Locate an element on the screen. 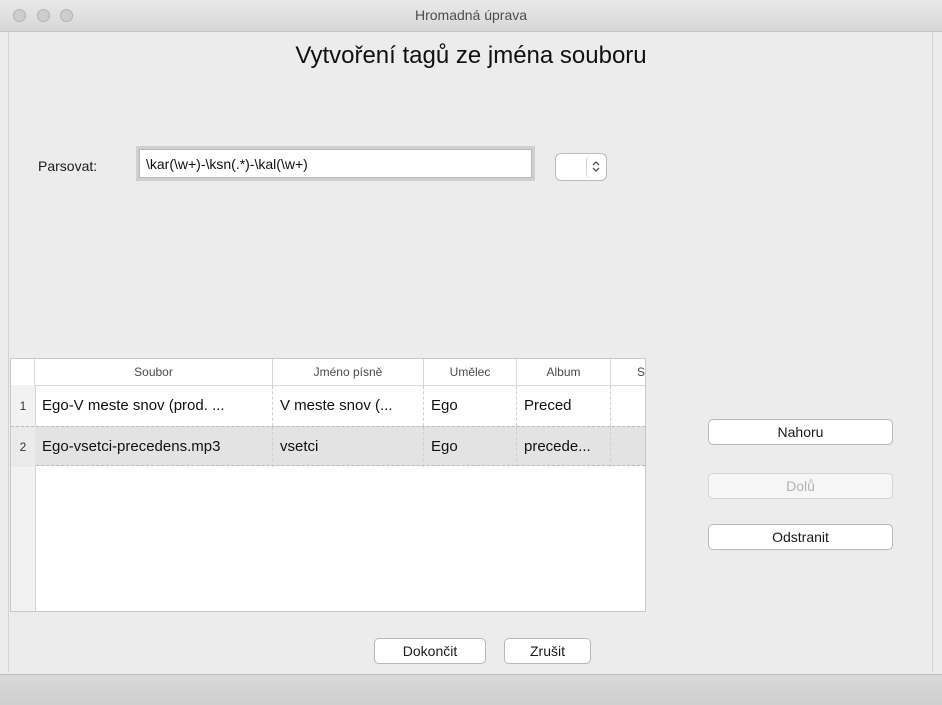 Image resolution: width=942 pixels, height=705 pixels. column-header-artist: Umělec is located at coordinates (470, 372).